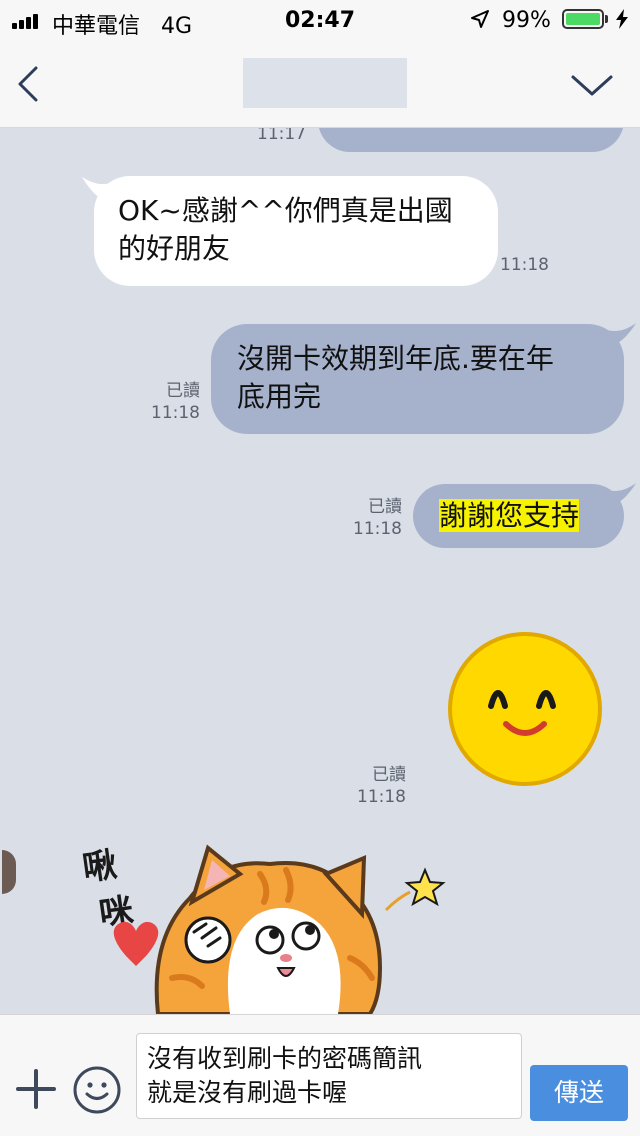 The height and width of the screenshot is (1136, 640). What do you see at coordinates (606, 19) in the screenshot?
I see `battery-nub` at bounding box center [606, 19].